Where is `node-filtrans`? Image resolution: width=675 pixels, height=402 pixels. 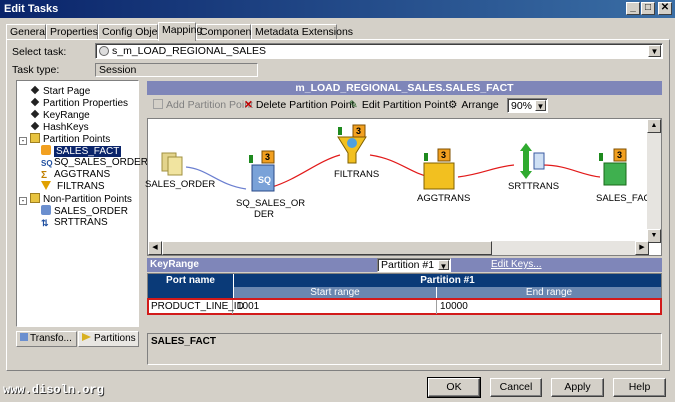
node-filtrans is located at coordinates (352, 144).